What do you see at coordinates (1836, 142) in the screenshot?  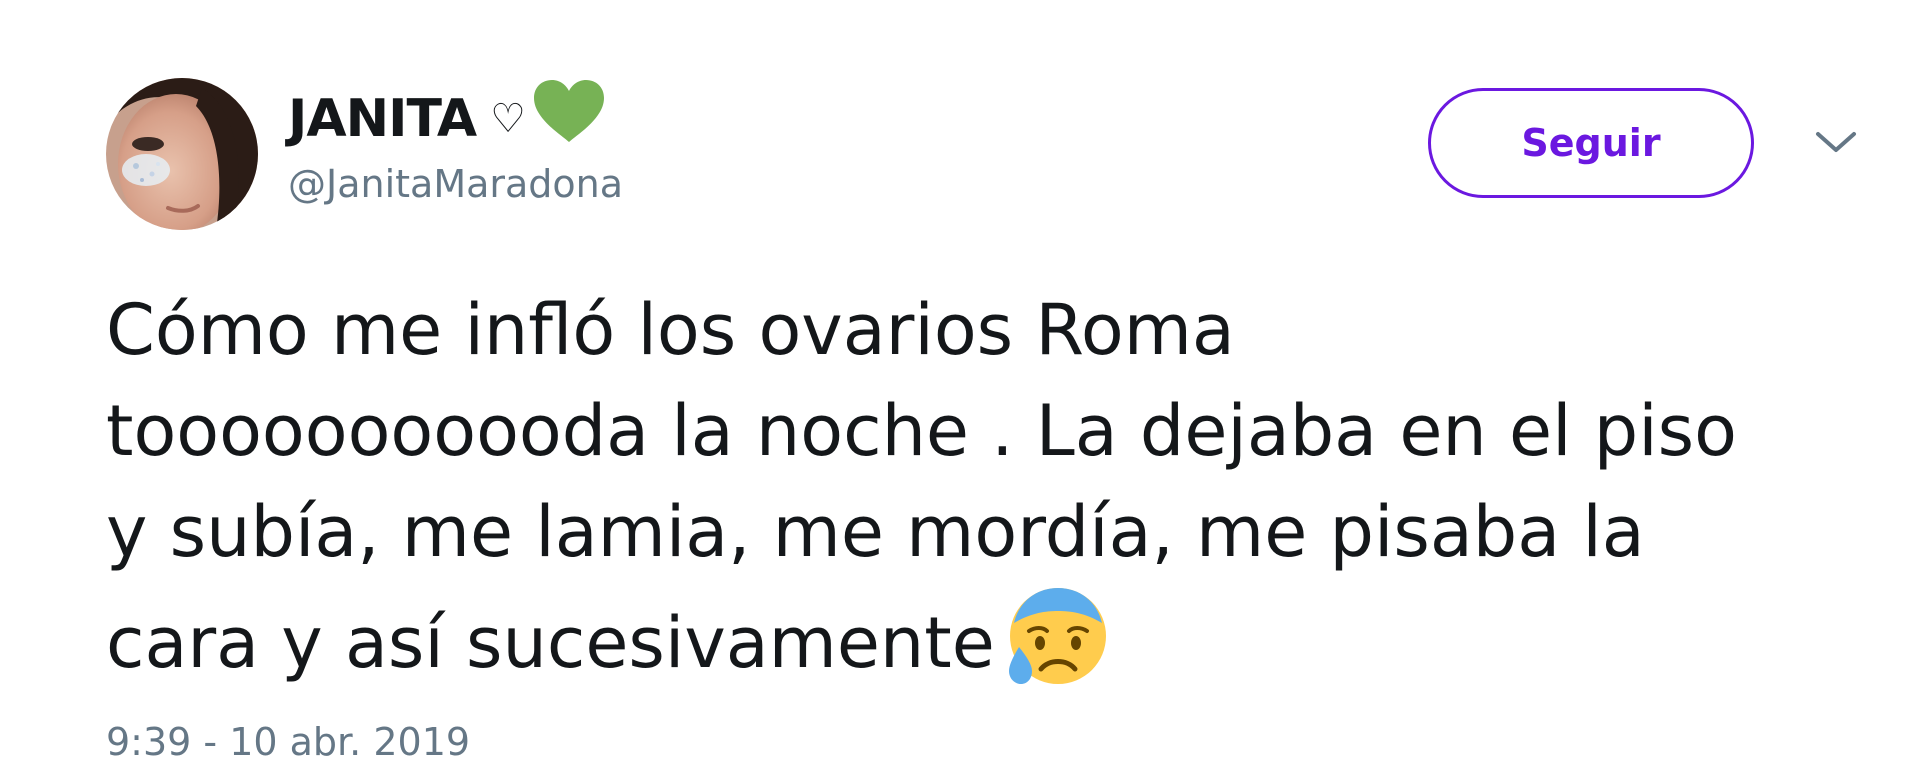 I see `chevron-down-icon` at bounding box center [1836, 142].